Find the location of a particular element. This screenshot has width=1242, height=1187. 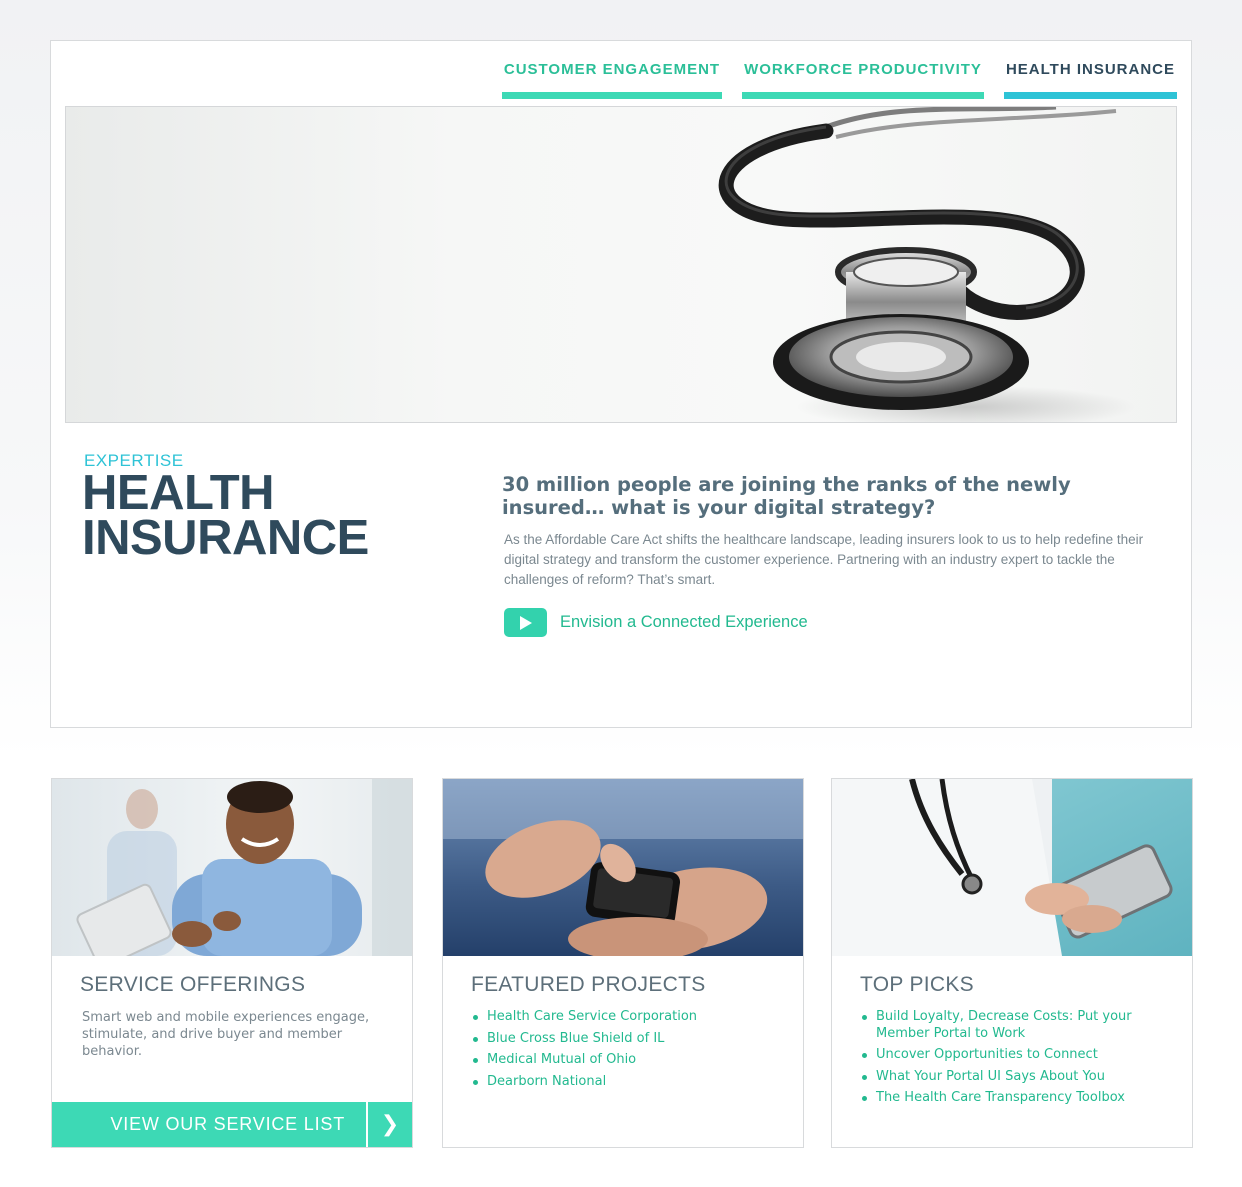

video-link: Envision a Connected Experience is located at coordinates (656, 622).